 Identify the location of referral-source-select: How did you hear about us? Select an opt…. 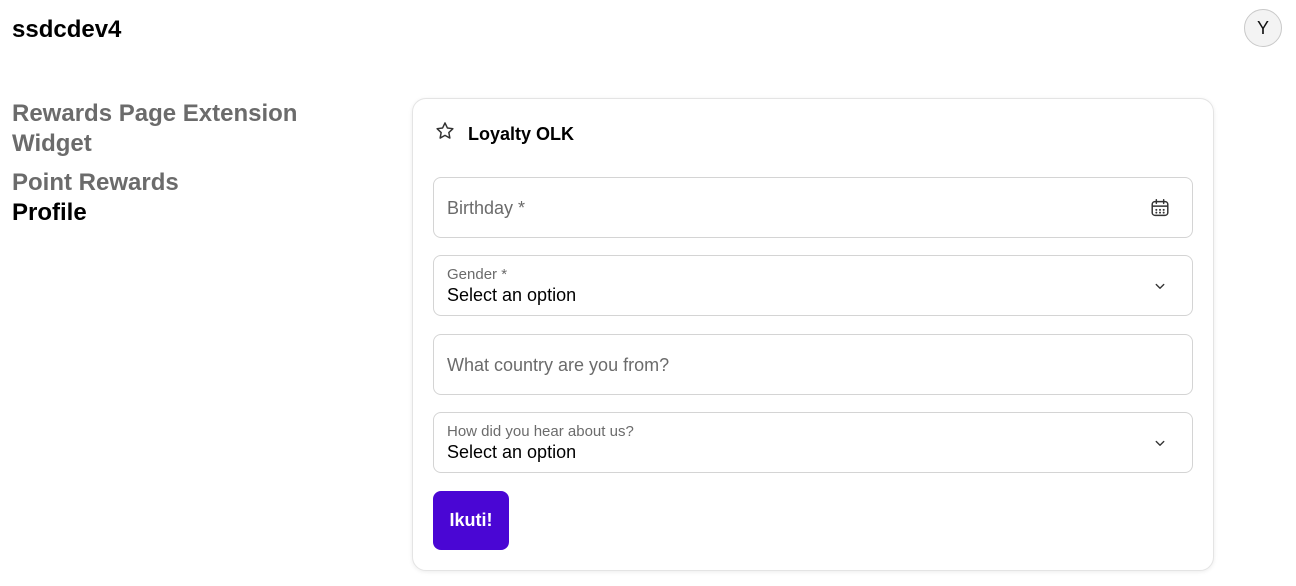
(813, 442).